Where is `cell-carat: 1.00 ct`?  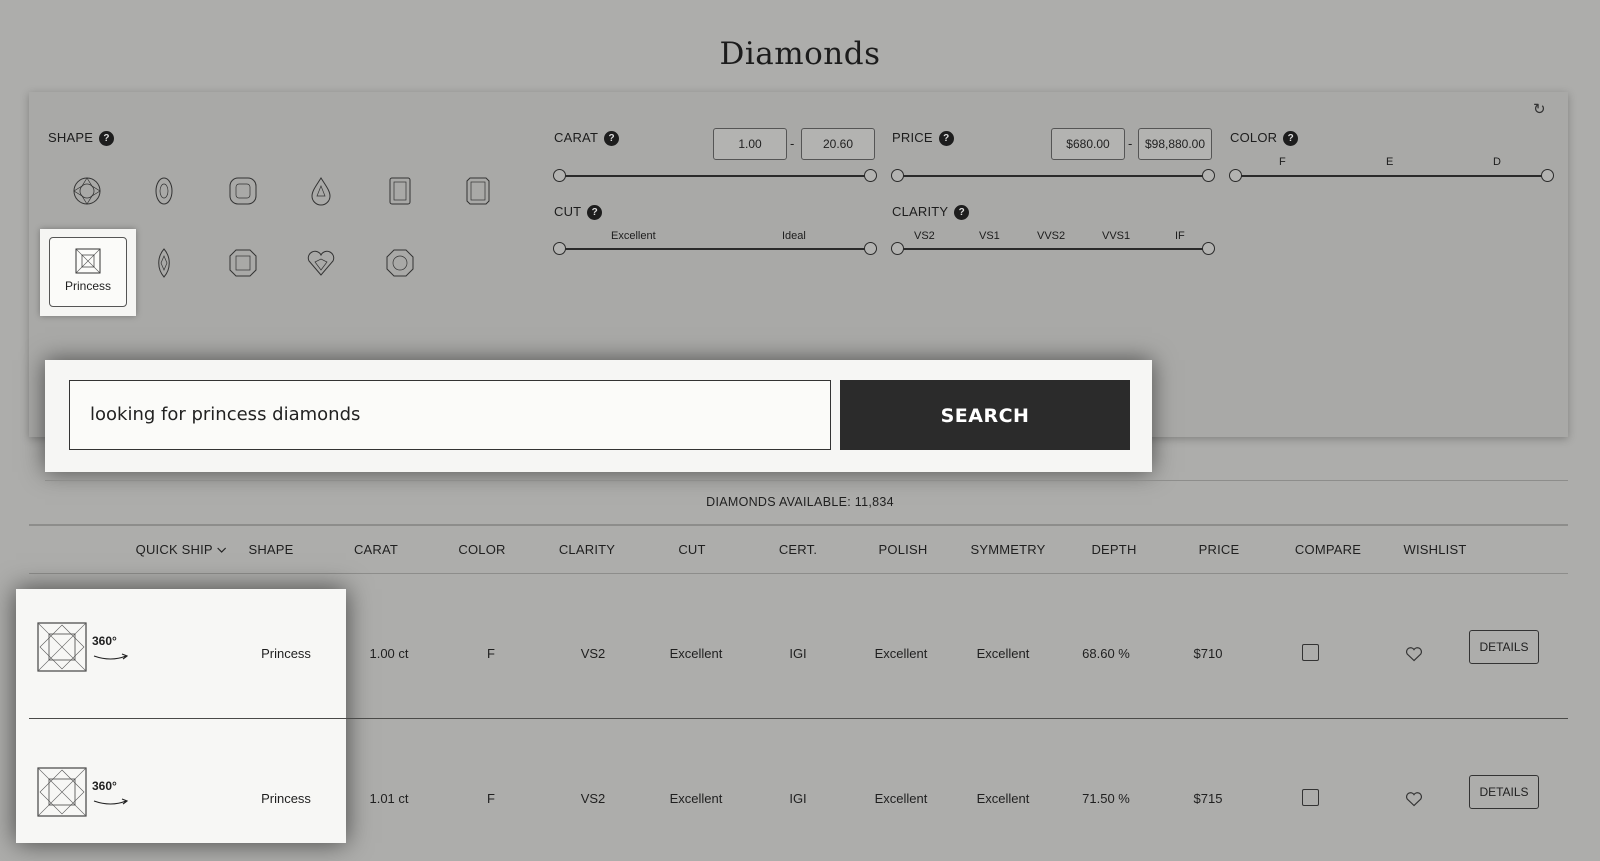 cell-carat: 1.00 ct is located at coordinates (389, 653).